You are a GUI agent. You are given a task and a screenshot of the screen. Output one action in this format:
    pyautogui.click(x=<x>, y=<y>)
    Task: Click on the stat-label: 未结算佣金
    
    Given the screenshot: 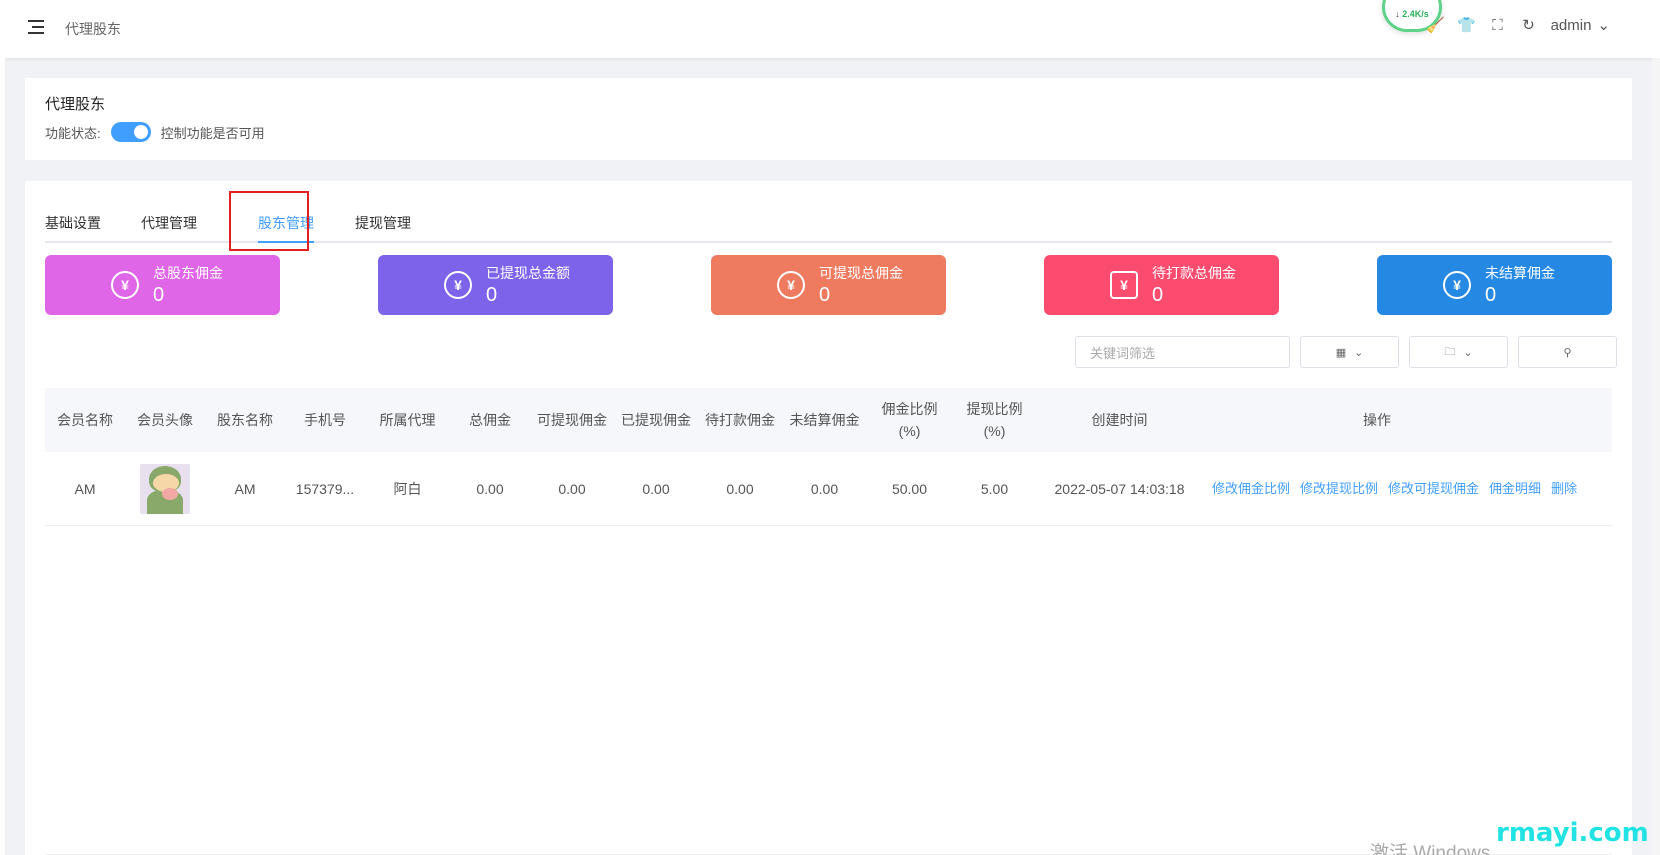 What is the action you would take?
    pyautogui.click(x=1520, y=273)
    